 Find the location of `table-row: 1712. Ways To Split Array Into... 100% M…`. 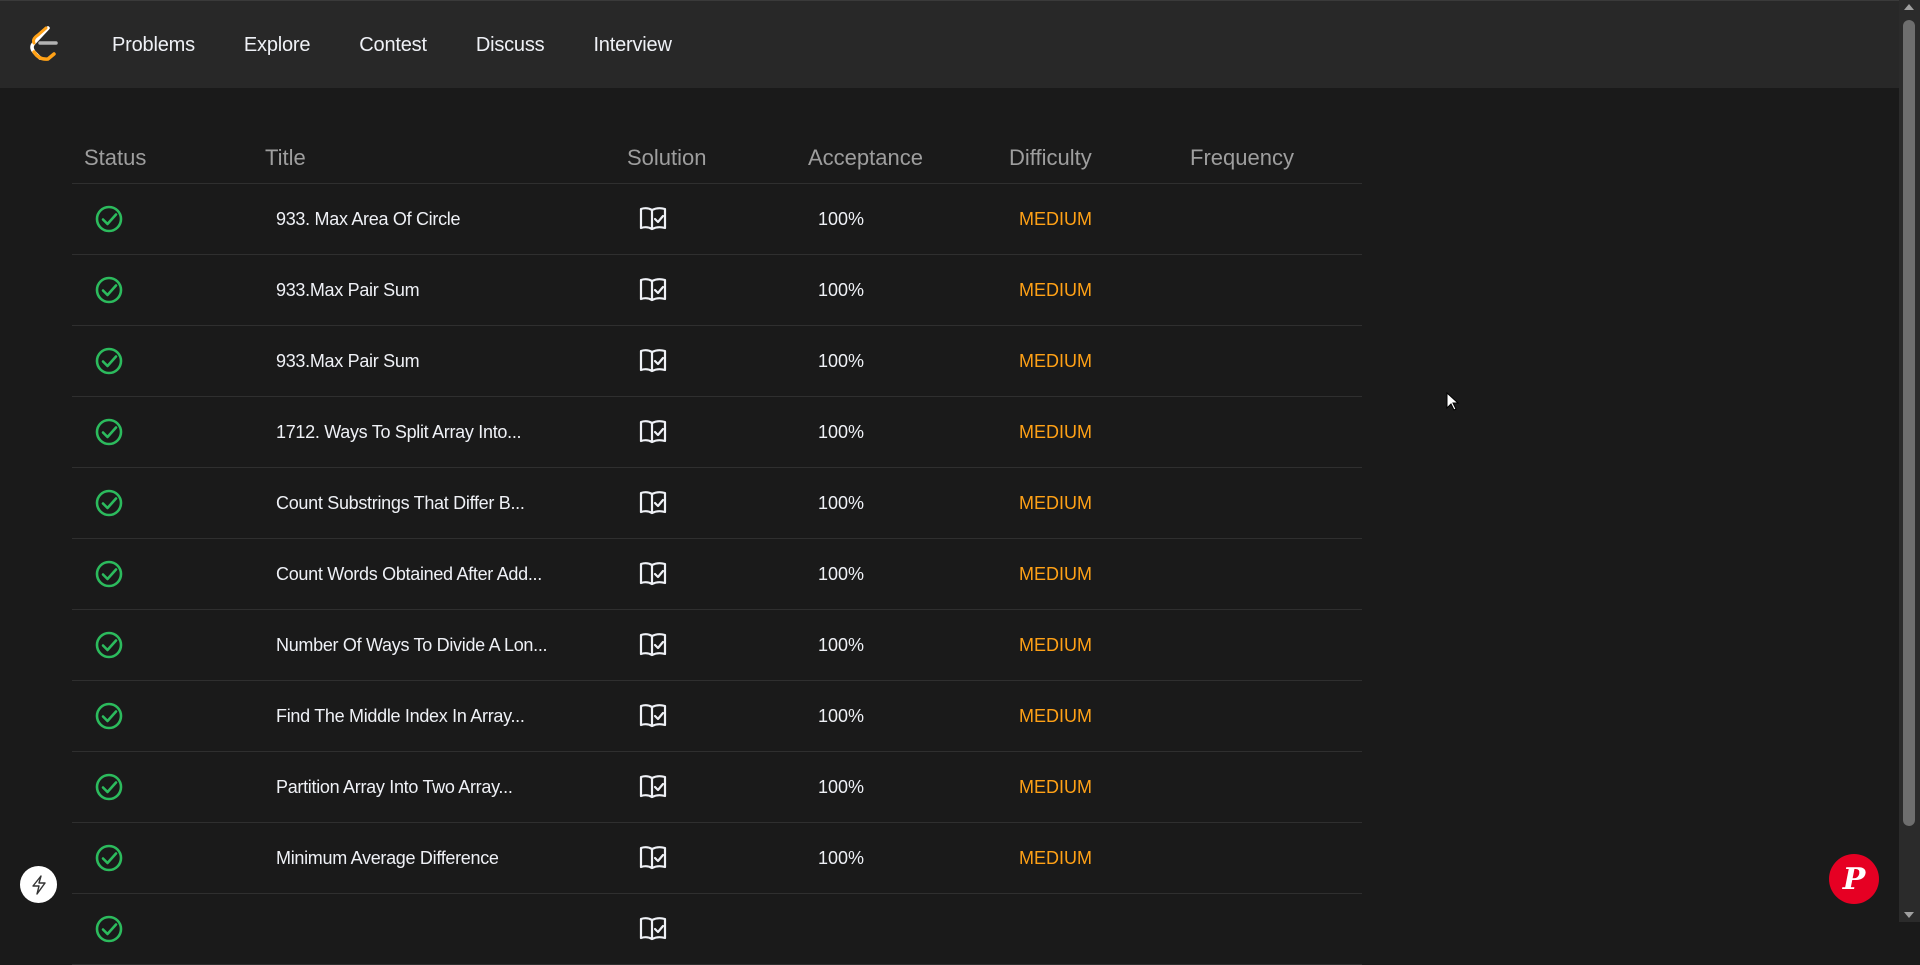

table-row: 1712. Ways To Split Array Into... 100% M… is located at coordinates (717, 432).